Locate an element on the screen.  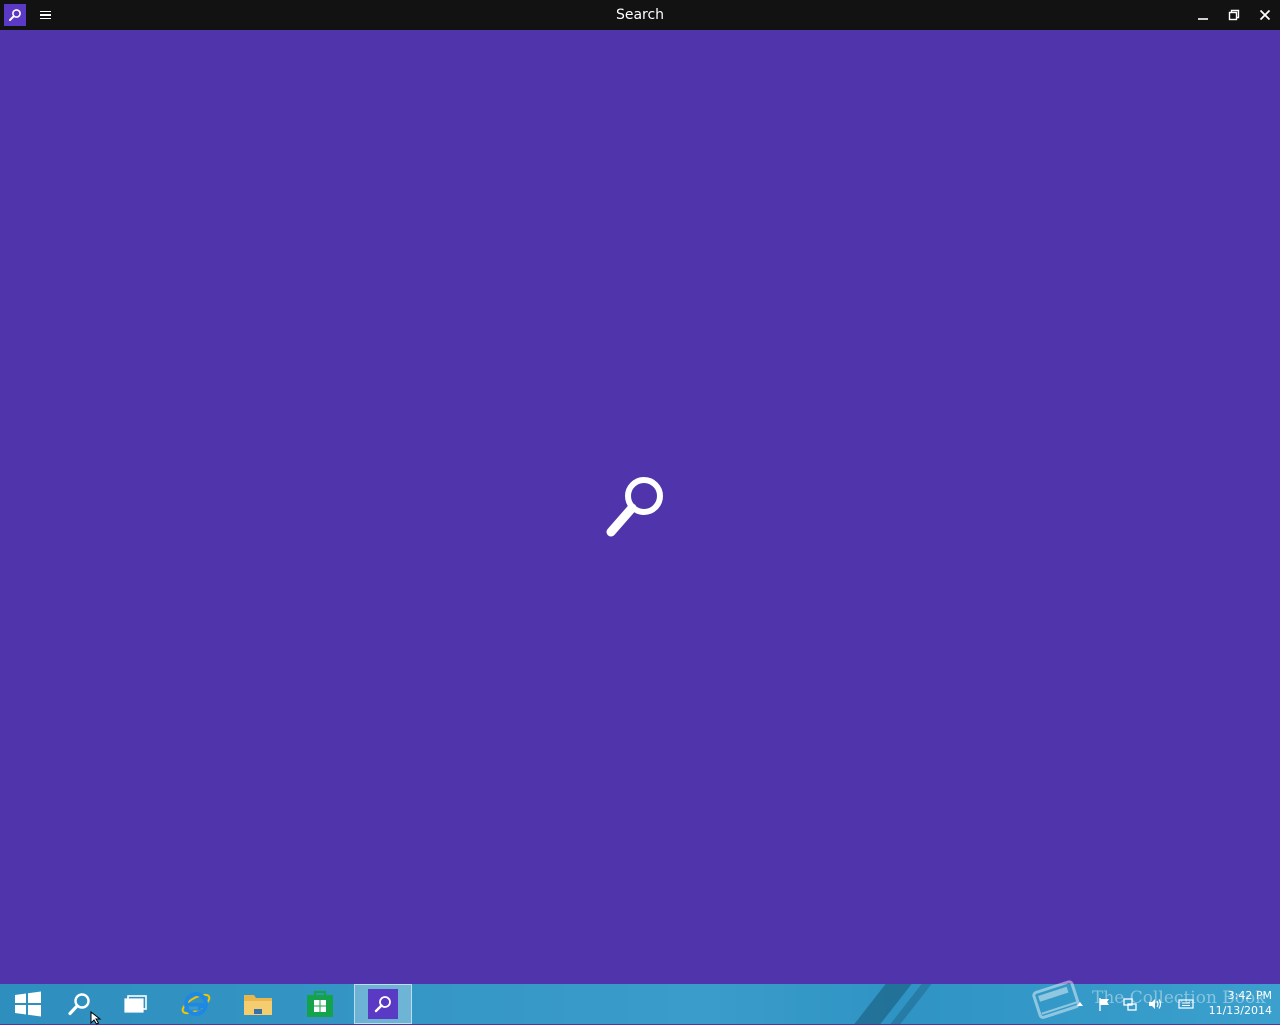
start-button is located at coordinates (28, 1004).